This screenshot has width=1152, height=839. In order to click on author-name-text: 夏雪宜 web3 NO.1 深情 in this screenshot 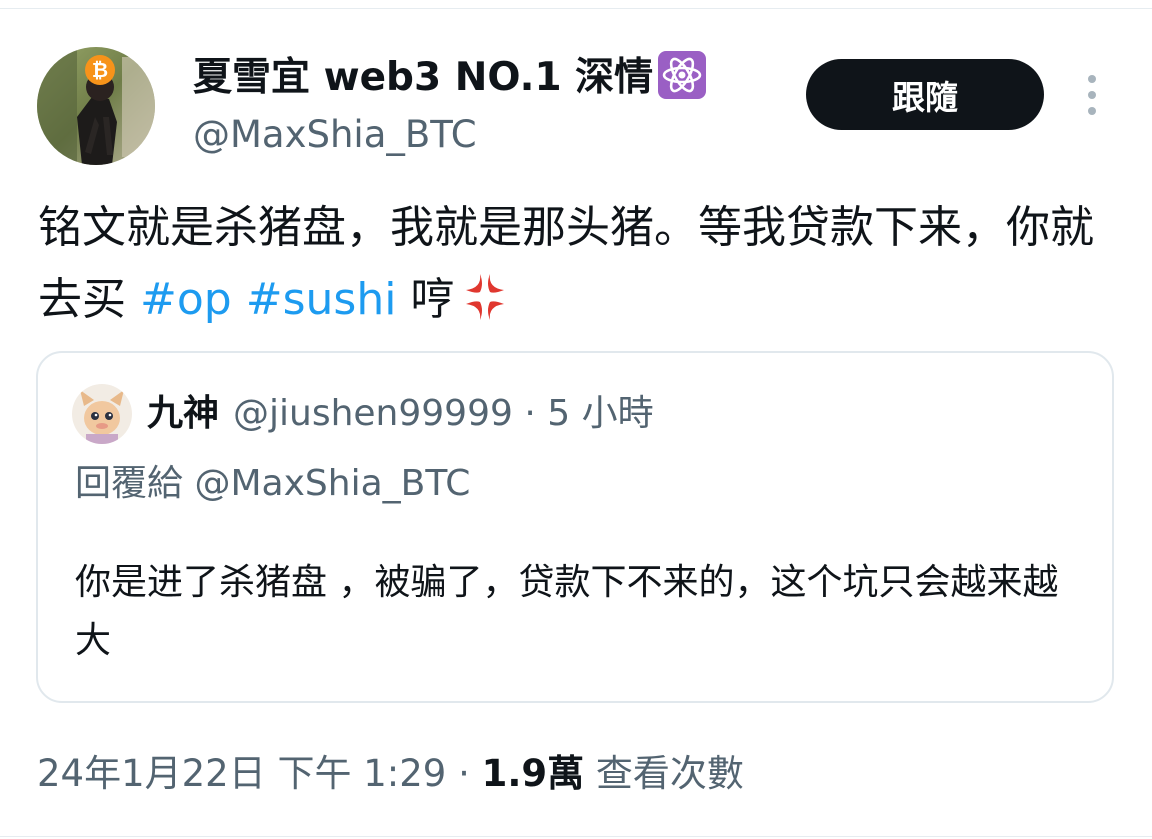, I will do `click(423, 77)`.